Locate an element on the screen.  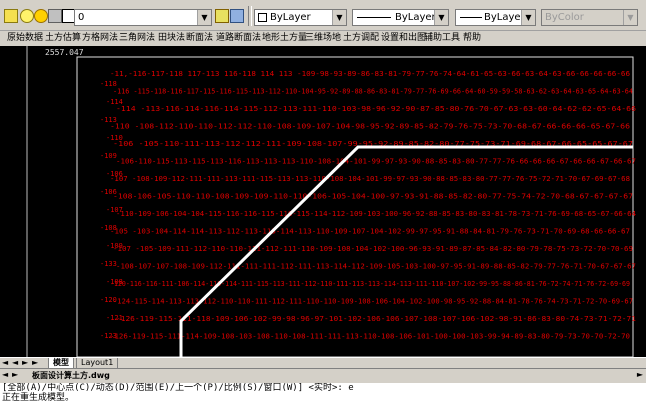
color-select: ByLayer ▼ is located at coordinates (300, 17).